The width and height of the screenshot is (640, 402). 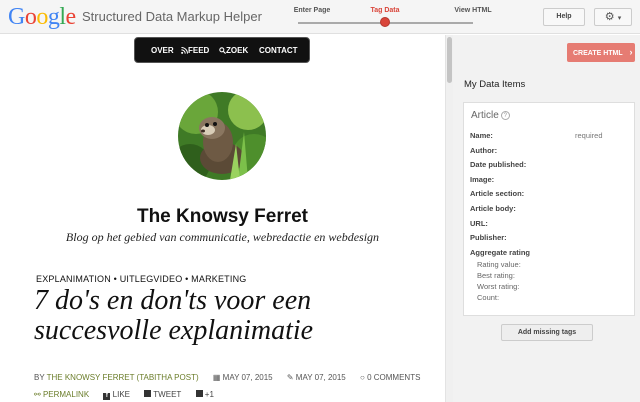 I want to click on facebook-icon: f, so click(x=107, y=396).